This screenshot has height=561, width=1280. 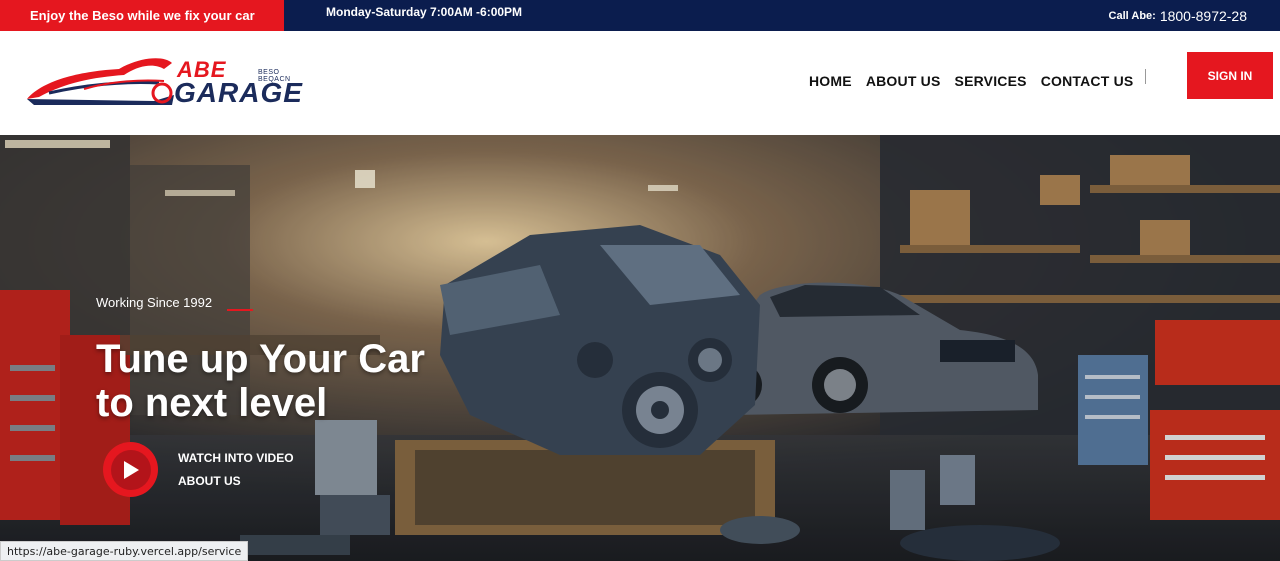 What do you see at coordinates (209, 481) in the screenshot?
I see `about-us-label: ABOUT US` at bounding box center [209, 481].